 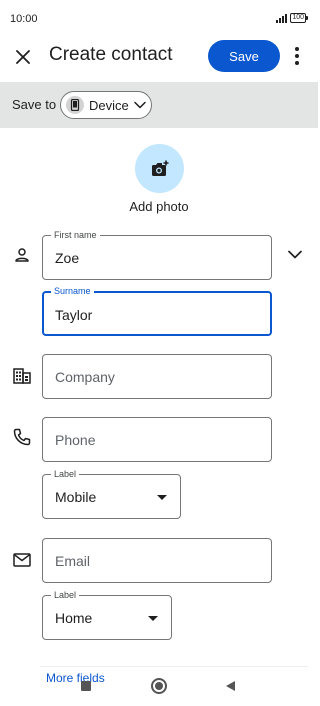 I want to click on more-vert-icon, so click(x=297, y=49).